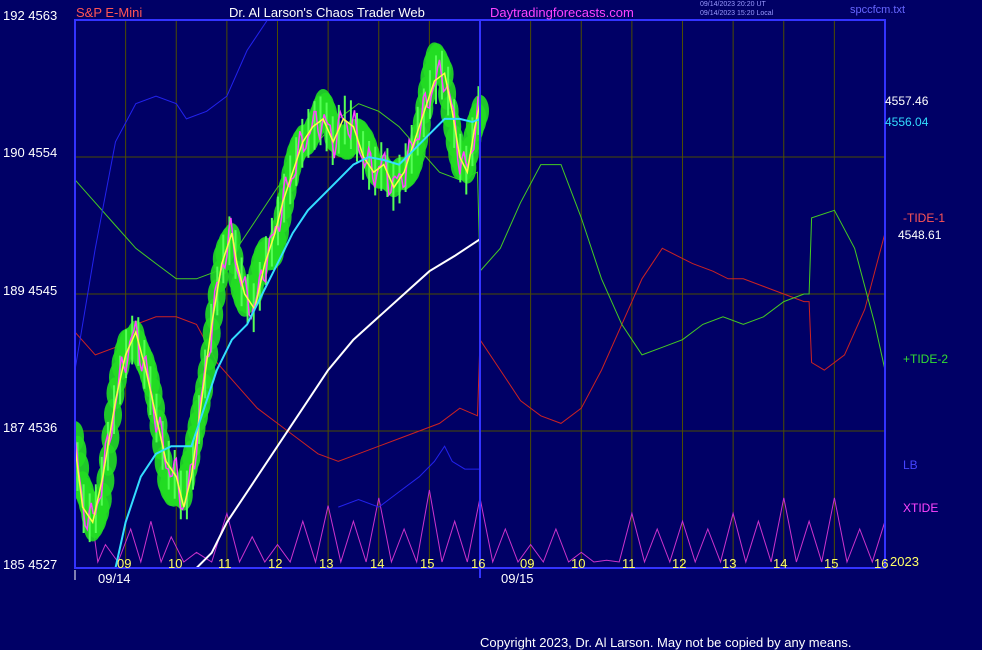 The width and height of the screenshot is (982, 650). What do you see at coordinates (327, 12) in the screenshot?
I see `site-title: Dr. Al Larson's Chaos Trader Web` at bounding box center [327, 12].